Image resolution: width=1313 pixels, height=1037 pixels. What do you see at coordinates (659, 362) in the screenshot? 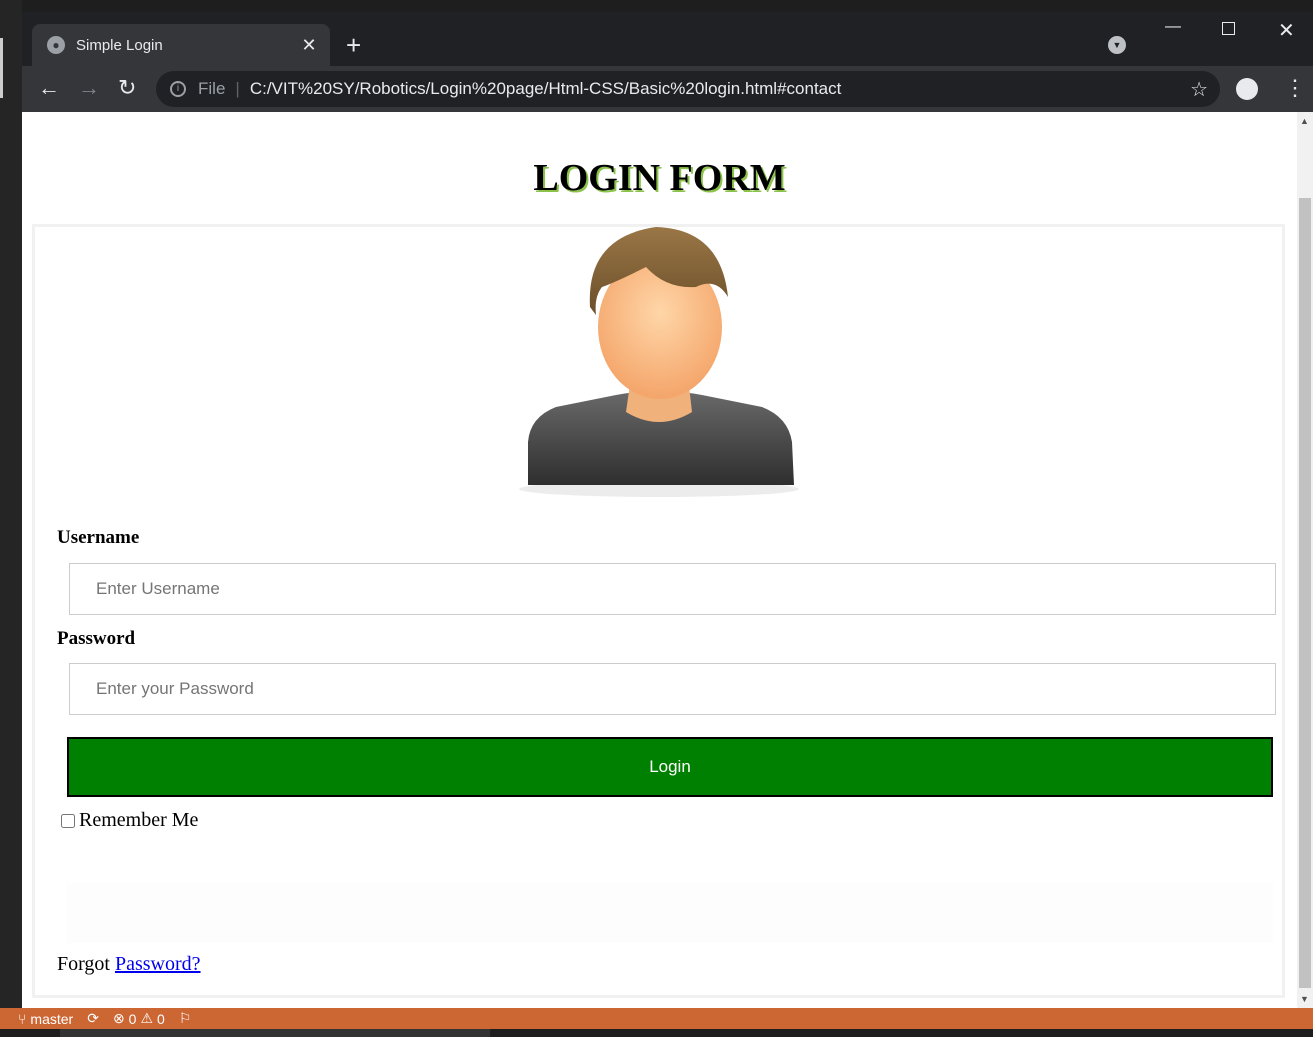
I see `avatar-image` at bounding box center [659, 362].